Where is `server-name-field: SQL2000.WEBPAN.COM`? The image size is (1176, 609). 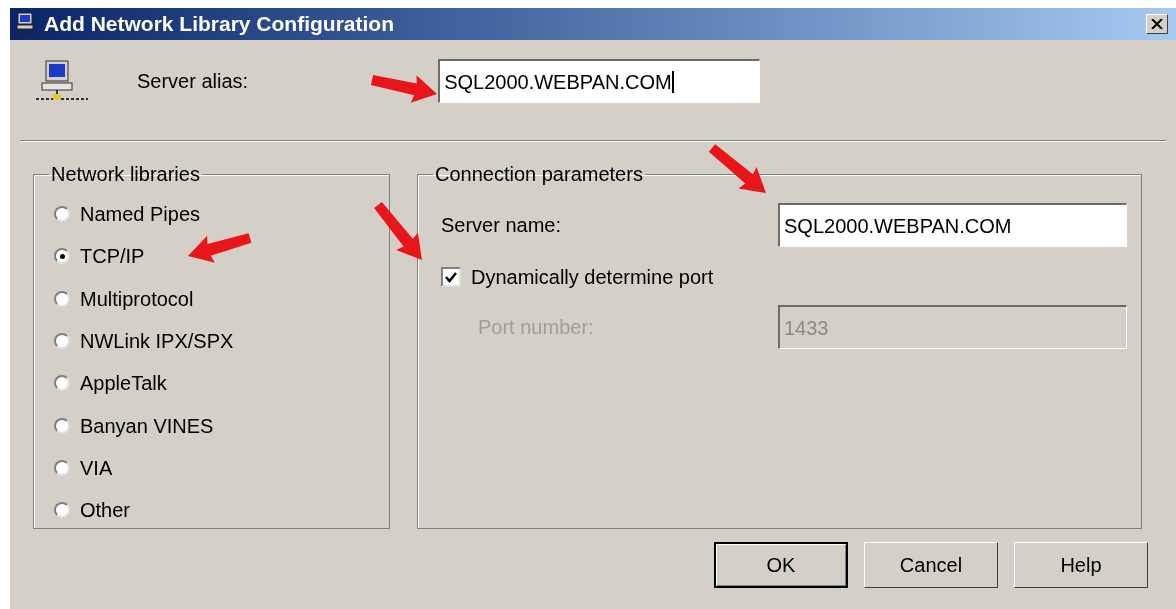 server-name-field: SQL2000.WEBPAN.COM is located at coordinates (952, 225).